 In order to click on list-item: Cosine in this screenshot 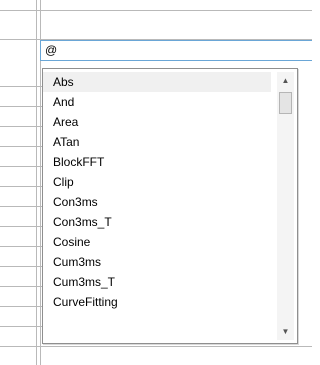, I will do `click(157, 242)`.